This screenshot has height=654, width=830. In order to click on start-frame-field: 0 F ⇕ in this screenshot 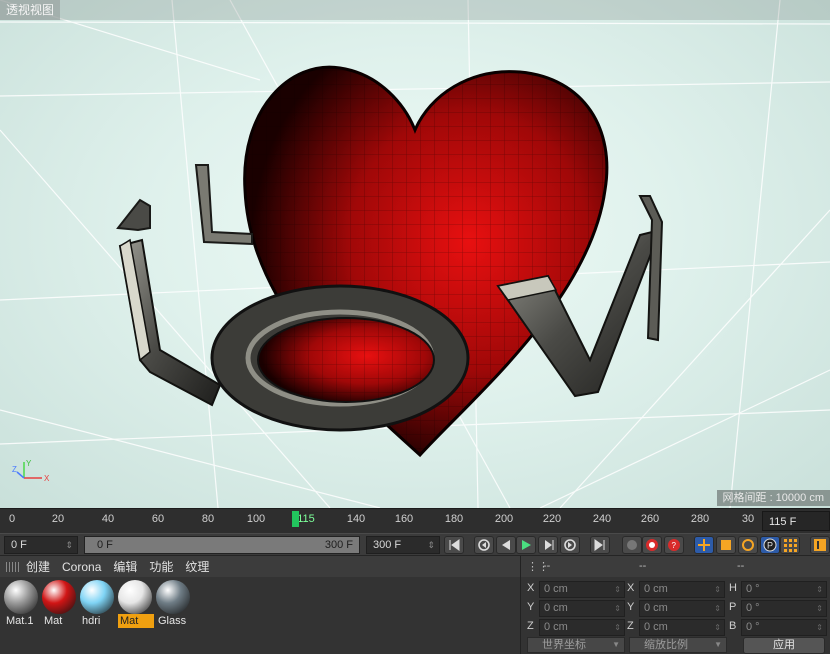, I will do `click(41, 545)`.